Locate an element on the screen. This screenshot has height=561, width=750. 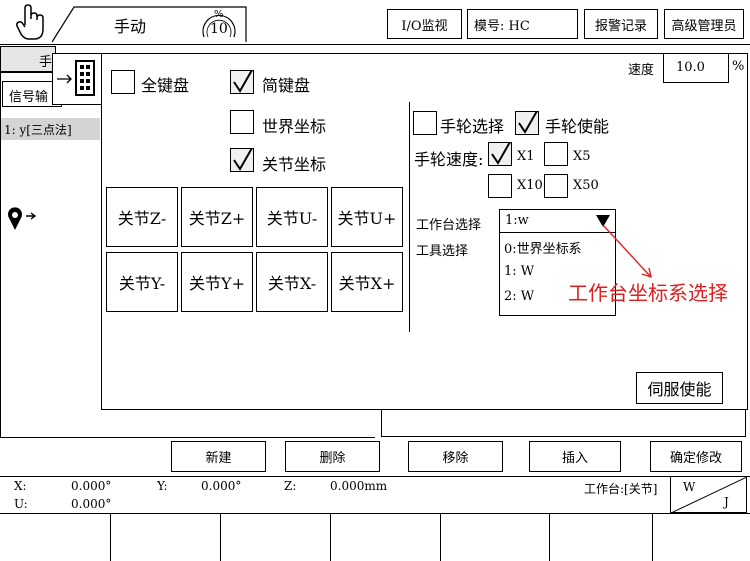
tool-select-label: 工具选择 is located at coordinates (442, 251).